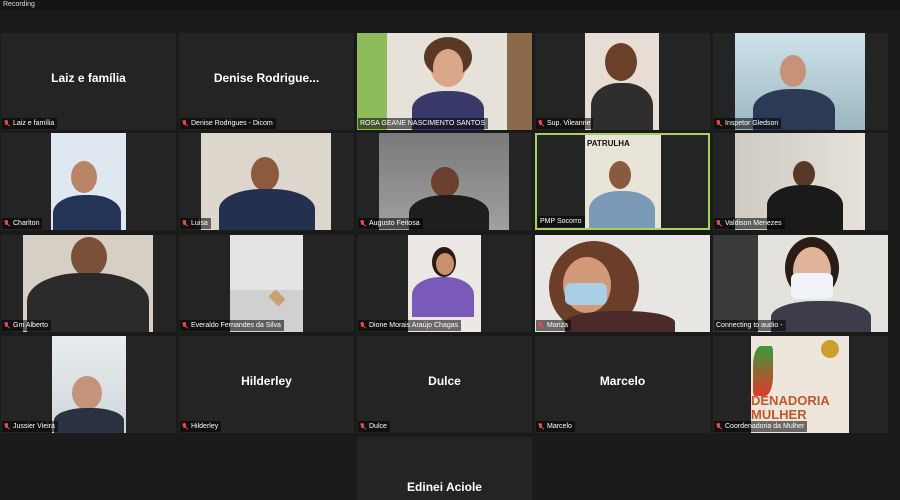  What do you see at coordinates (444, 468) in the screenshot?
I see `video-tile-edinei: Edinei Aciole` at bounding box center [444, 468].